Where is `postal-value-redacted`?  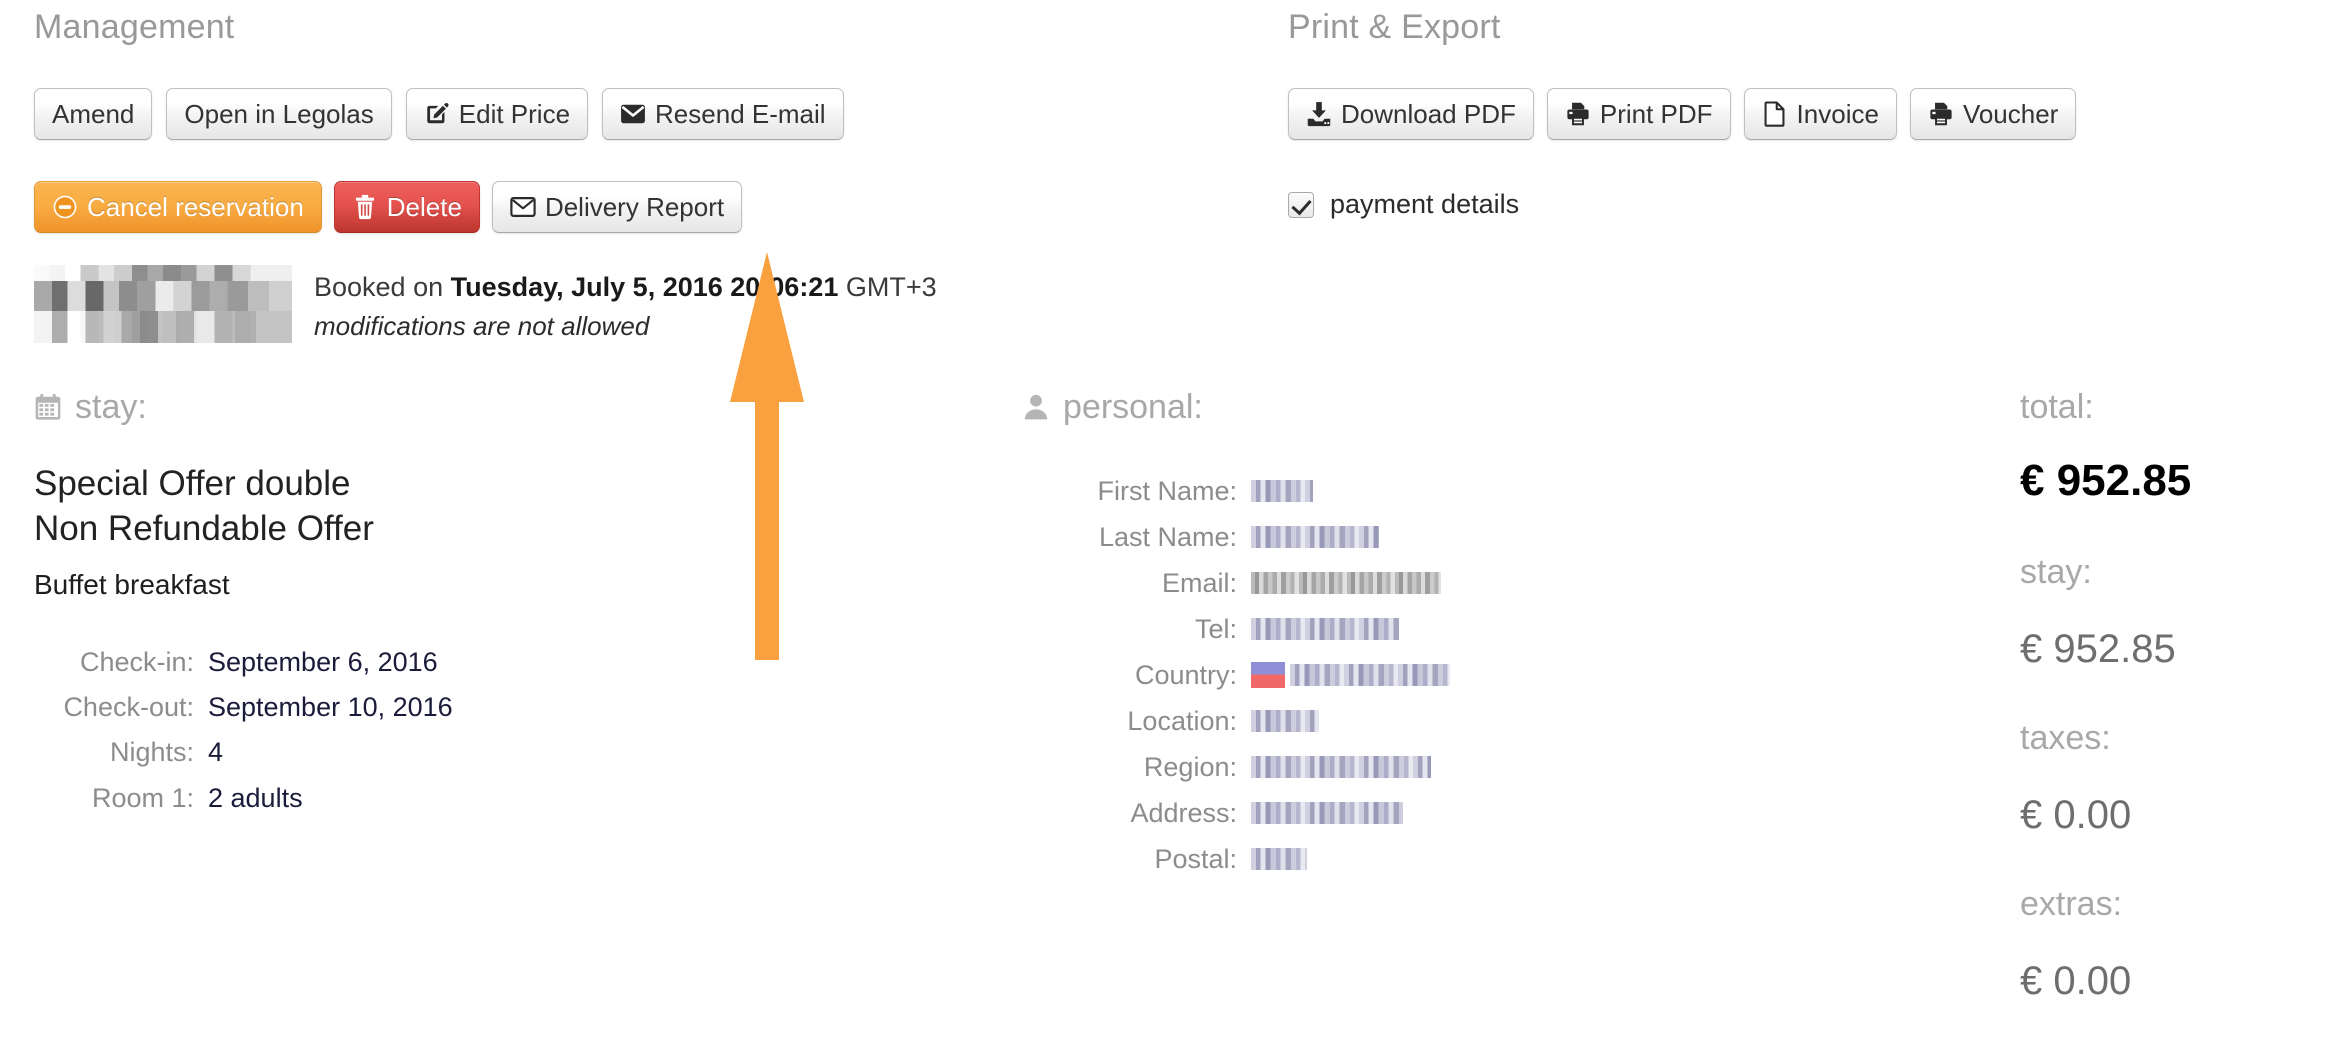
postal-value-redacted is located at coordinates (1279, 859).